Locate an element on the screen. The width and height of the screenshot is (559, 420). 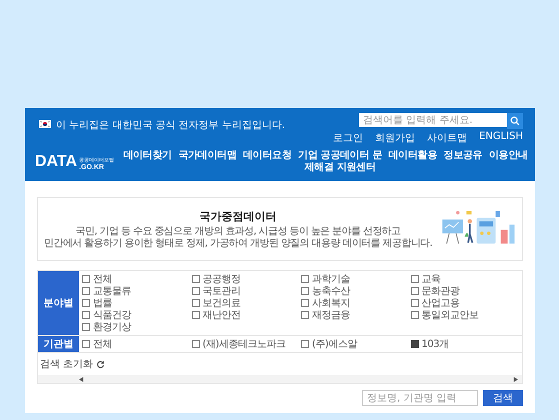
checkbox-label: 산업고용 is located at coordinates (441, 303).